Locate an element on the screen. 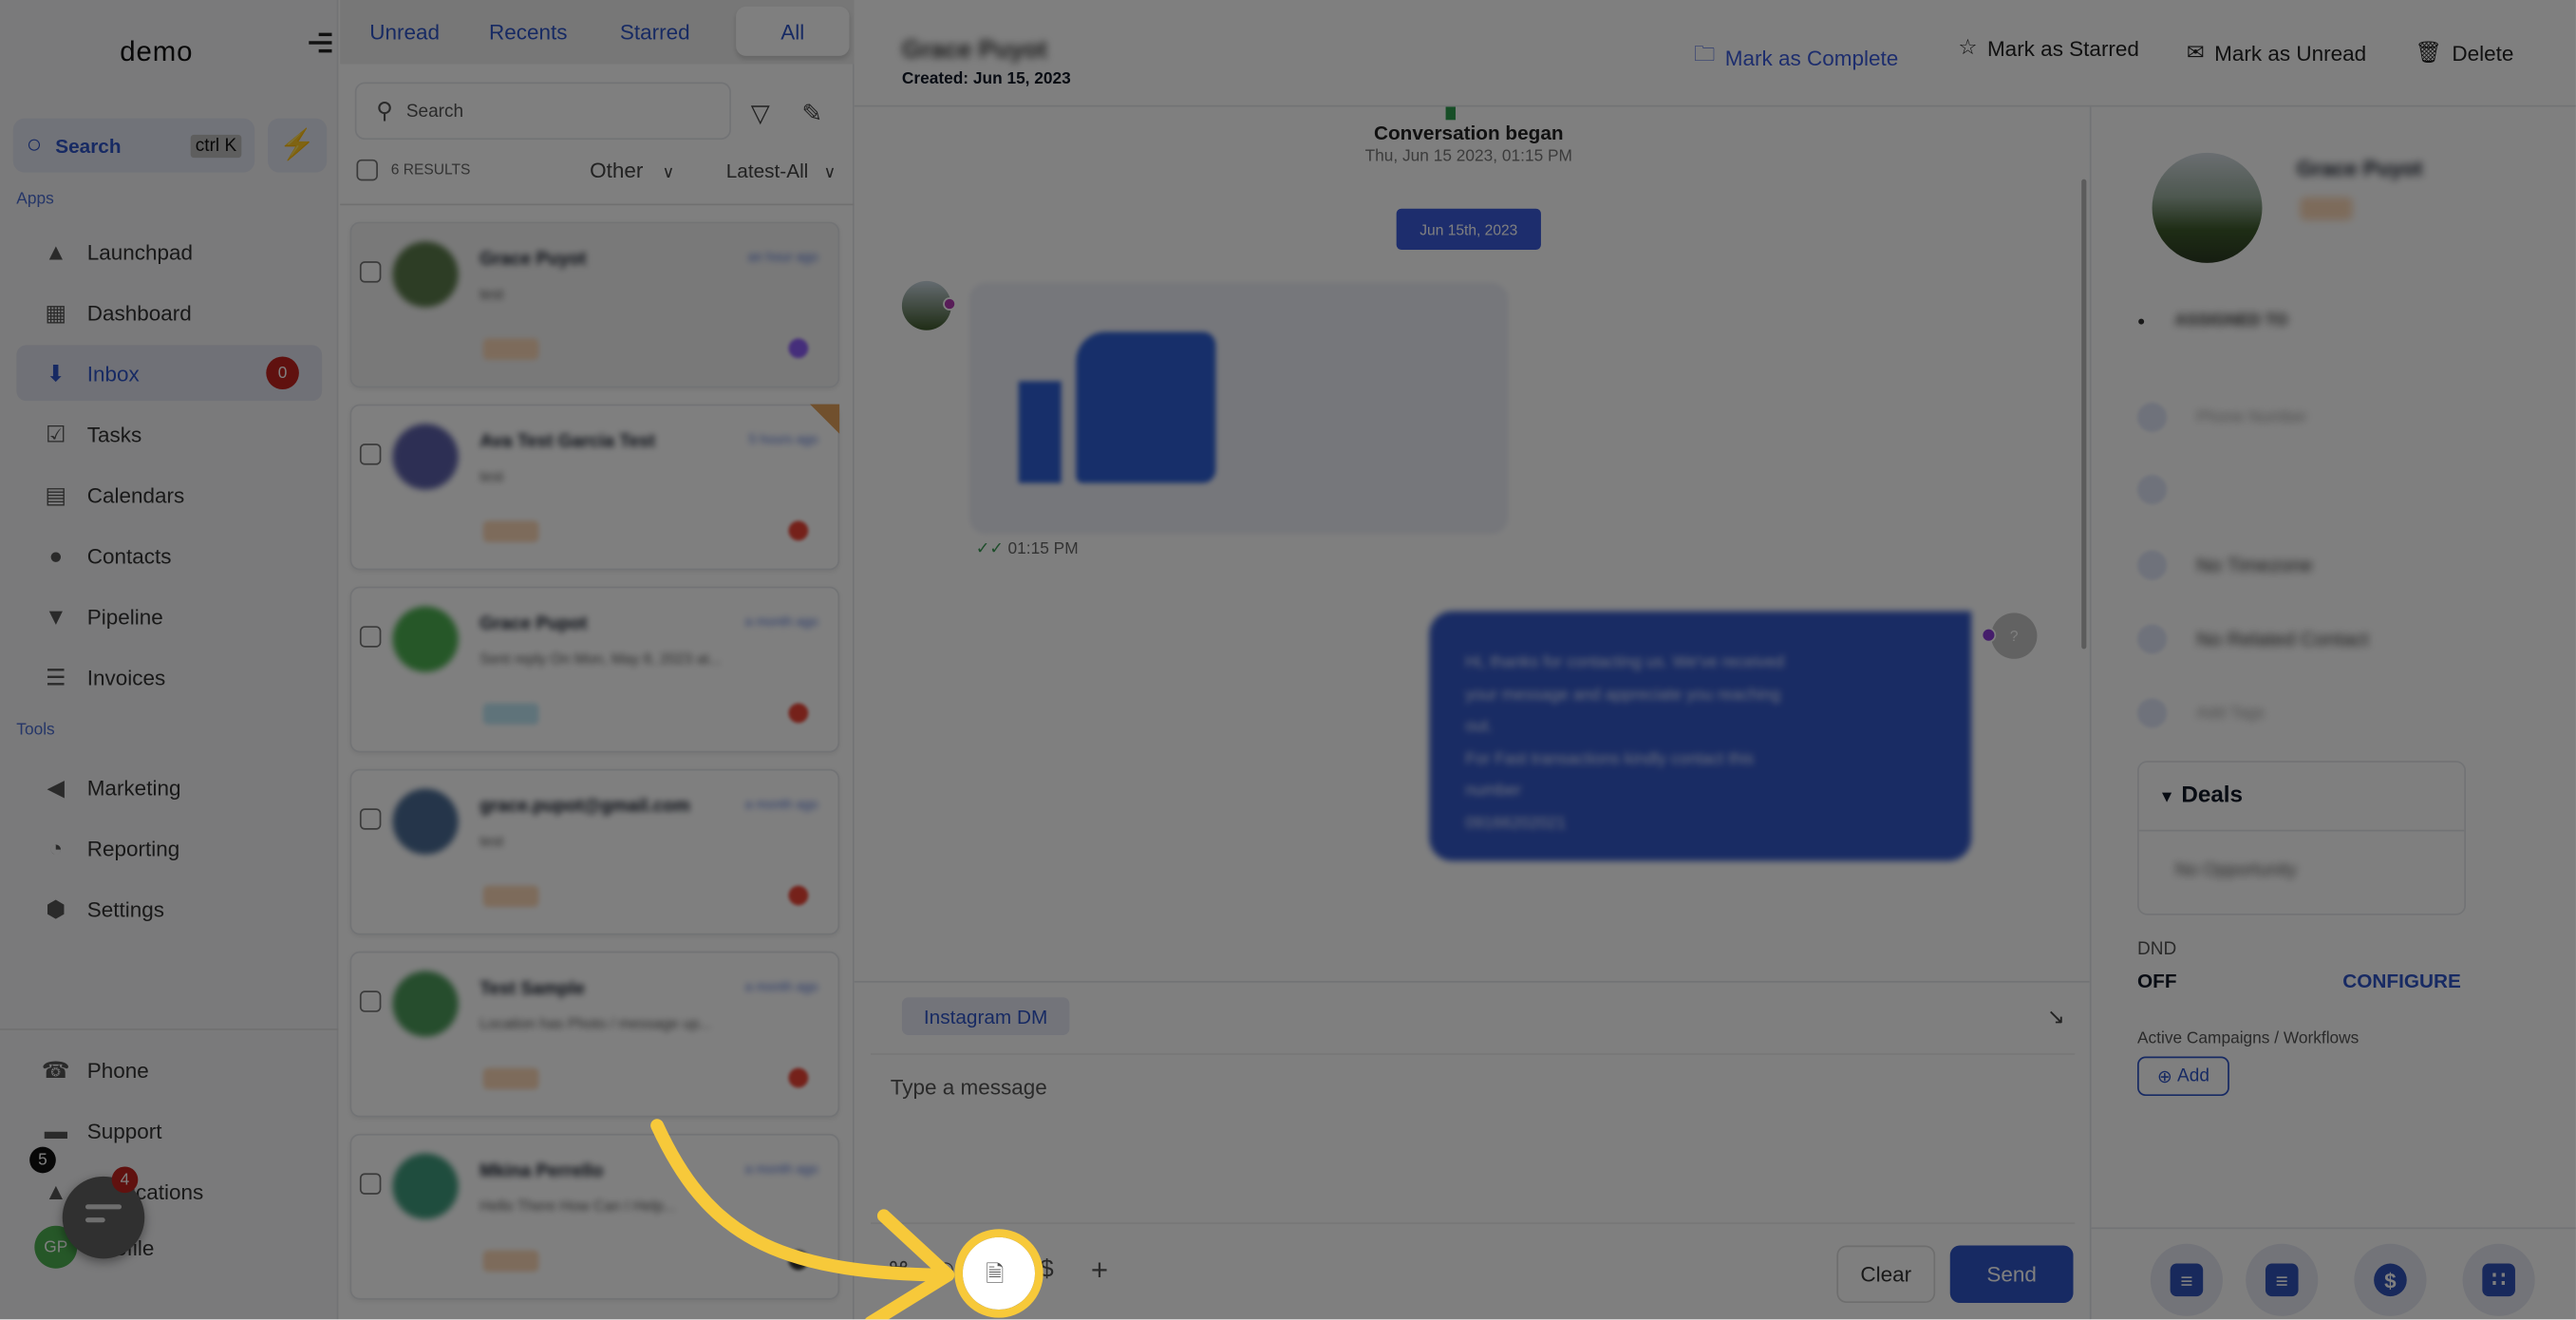 The width and height of the screenshot is (2576, 1320). date-separator: Jun 15th, 2023 is located at coordinates (1468, 229).